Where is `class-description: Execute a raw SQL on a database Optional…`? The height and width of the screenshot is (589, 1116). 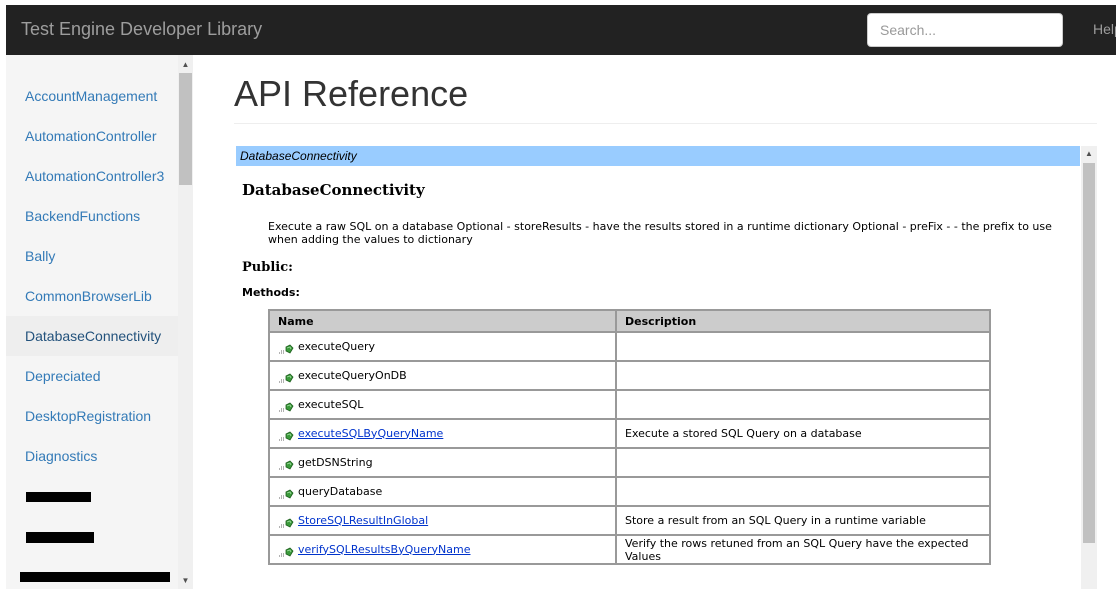 class-description: Execute a raw SQL on a database Optional… is located at coordinates (660, 233).